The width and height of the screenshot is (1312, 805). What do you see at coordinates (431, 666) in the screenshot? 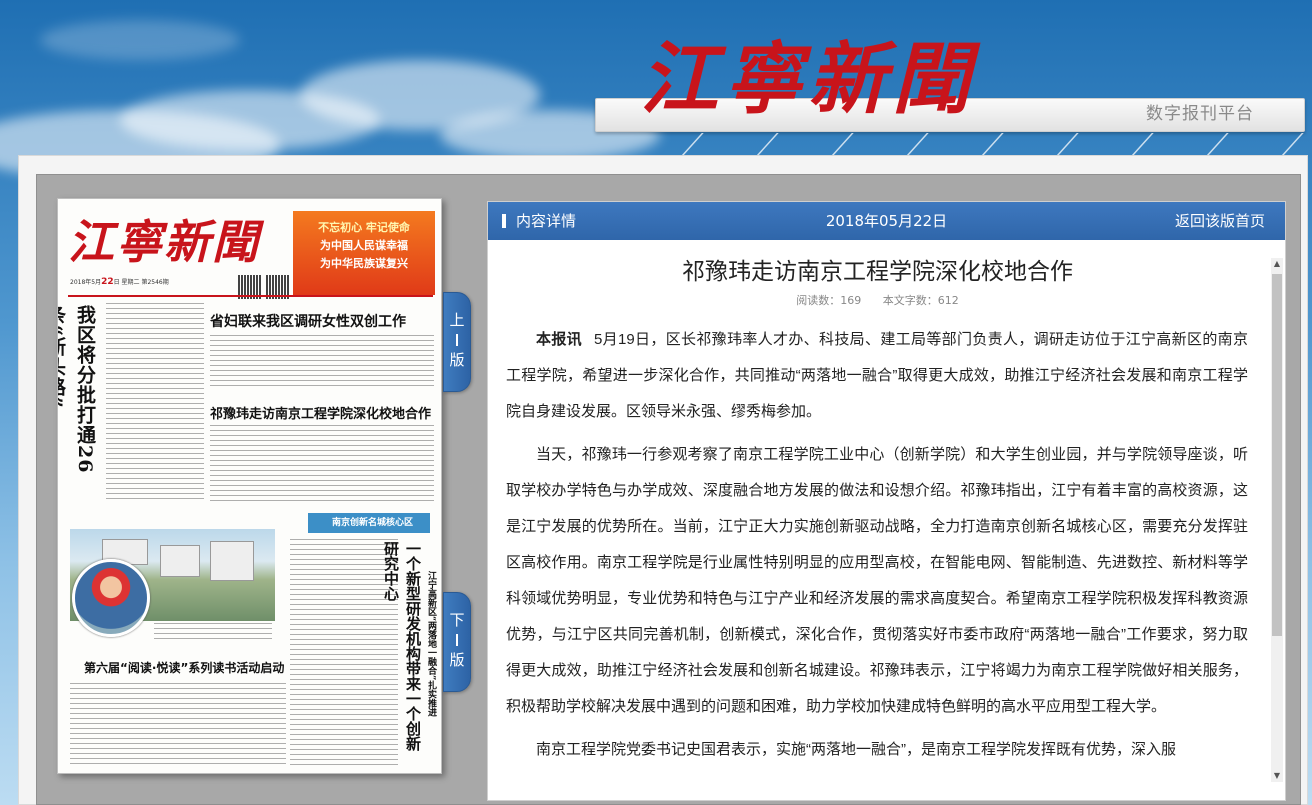
I see `headline-vertical-3: 江宁高新区“两落地一融合”扎实推进` at bounding box center [431, 666].